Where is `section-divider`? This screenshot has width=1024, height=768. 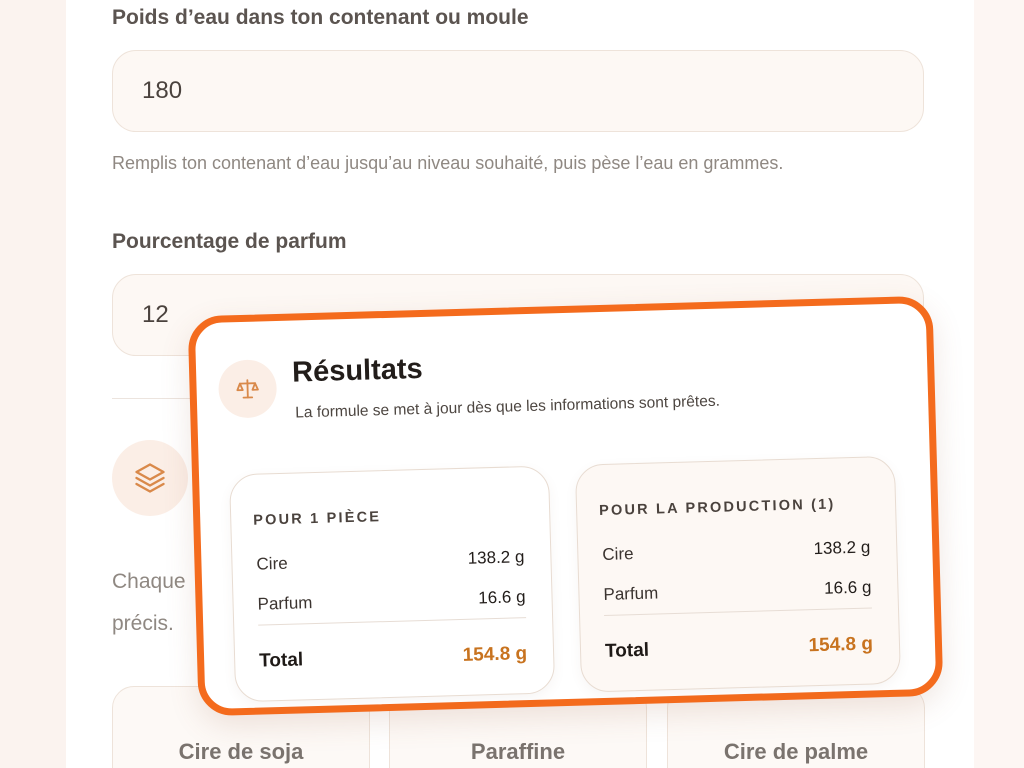 section-divider is located at coordinates (152, 398).